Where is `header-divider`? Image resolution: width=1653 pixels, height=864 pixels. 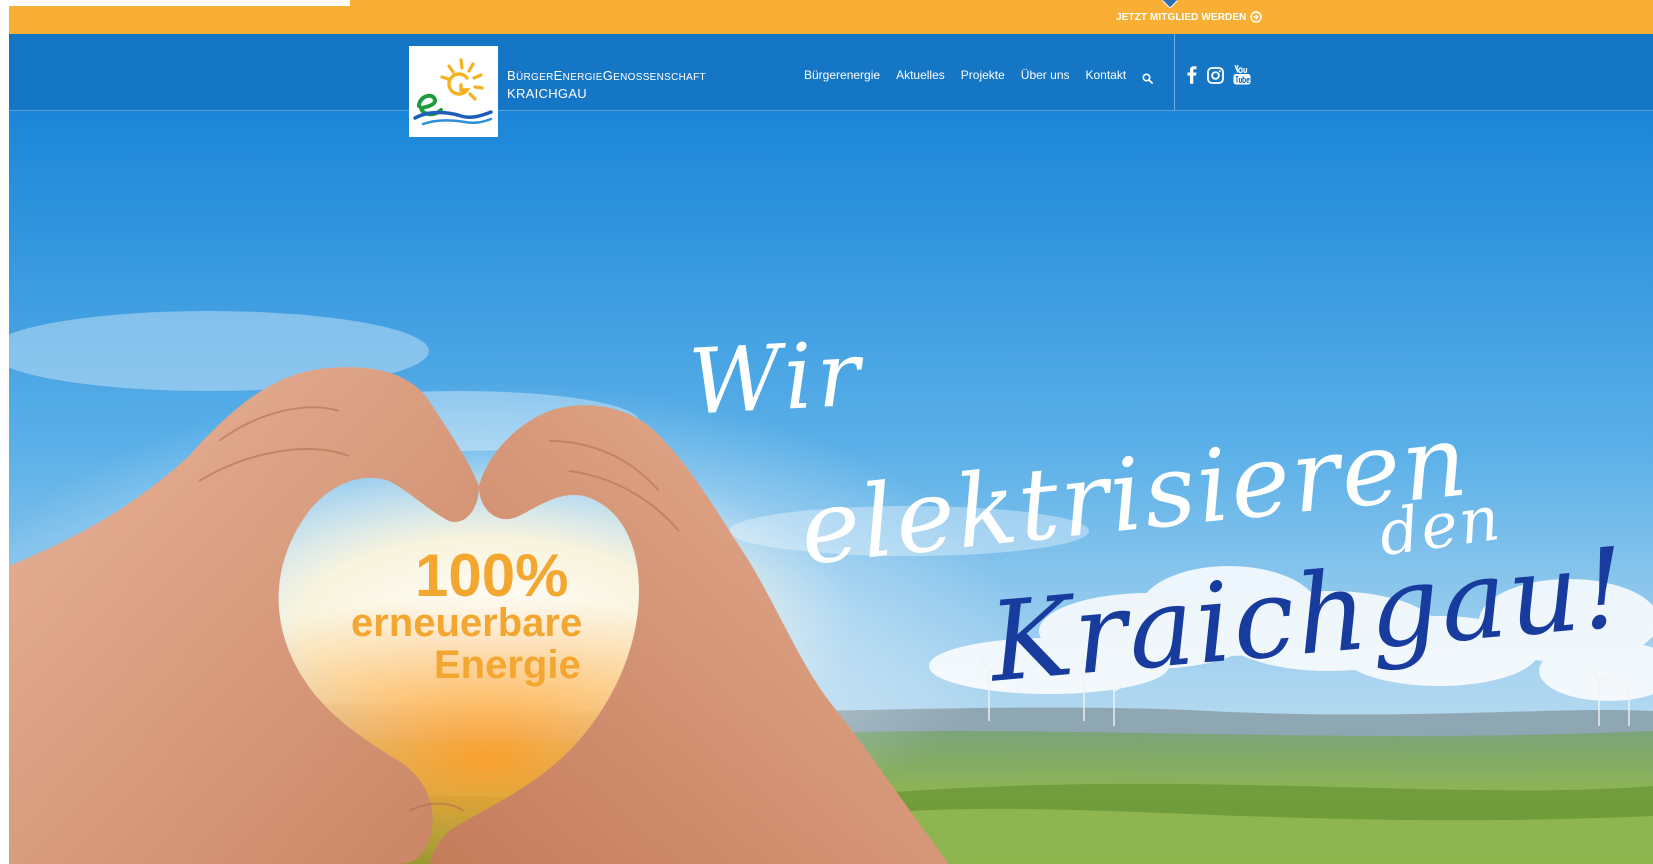 header-divider is located at coordinates (1174, 72).